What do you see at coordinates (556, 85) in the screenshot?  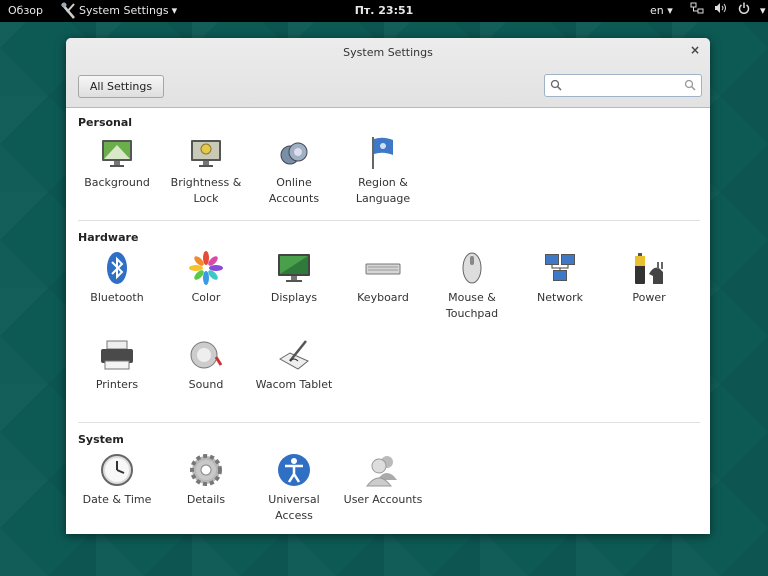 I see `search-icon` at bounding box center [556, 85].